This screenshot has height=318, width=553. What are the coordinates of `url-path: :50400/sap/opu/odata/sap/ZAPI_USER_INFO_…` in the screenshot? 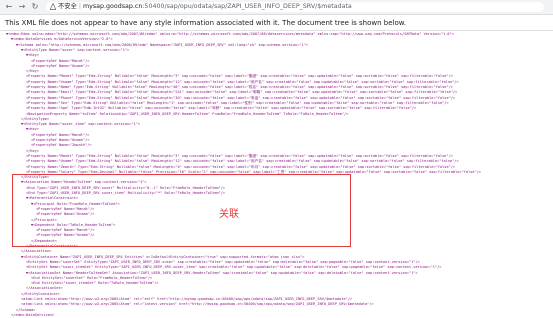 It's located at (247, 6).